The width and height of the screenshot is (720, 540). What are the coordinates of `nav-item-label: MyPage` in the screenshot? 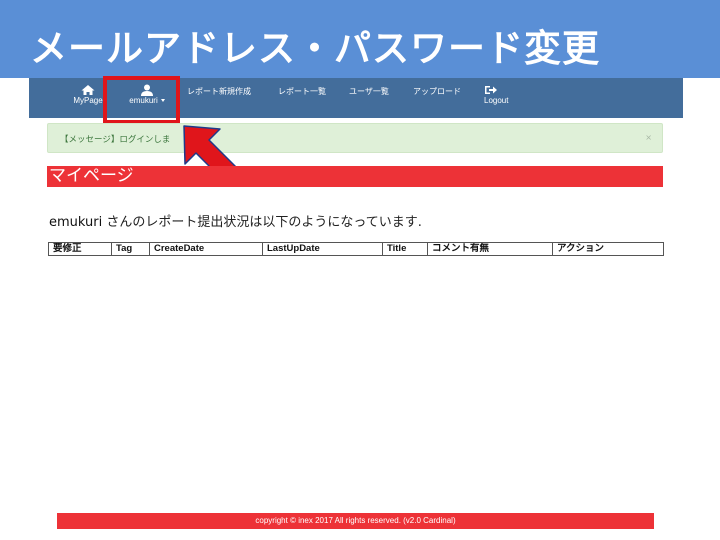 It's located at (88, 100).